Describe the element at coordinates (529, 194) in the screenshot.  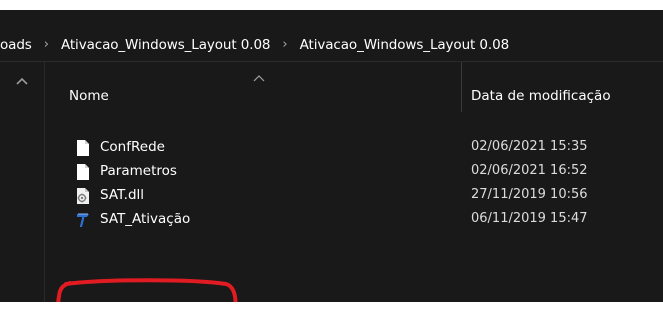
I see `file-date-modified: 27/11/2019 10:56` at that location.